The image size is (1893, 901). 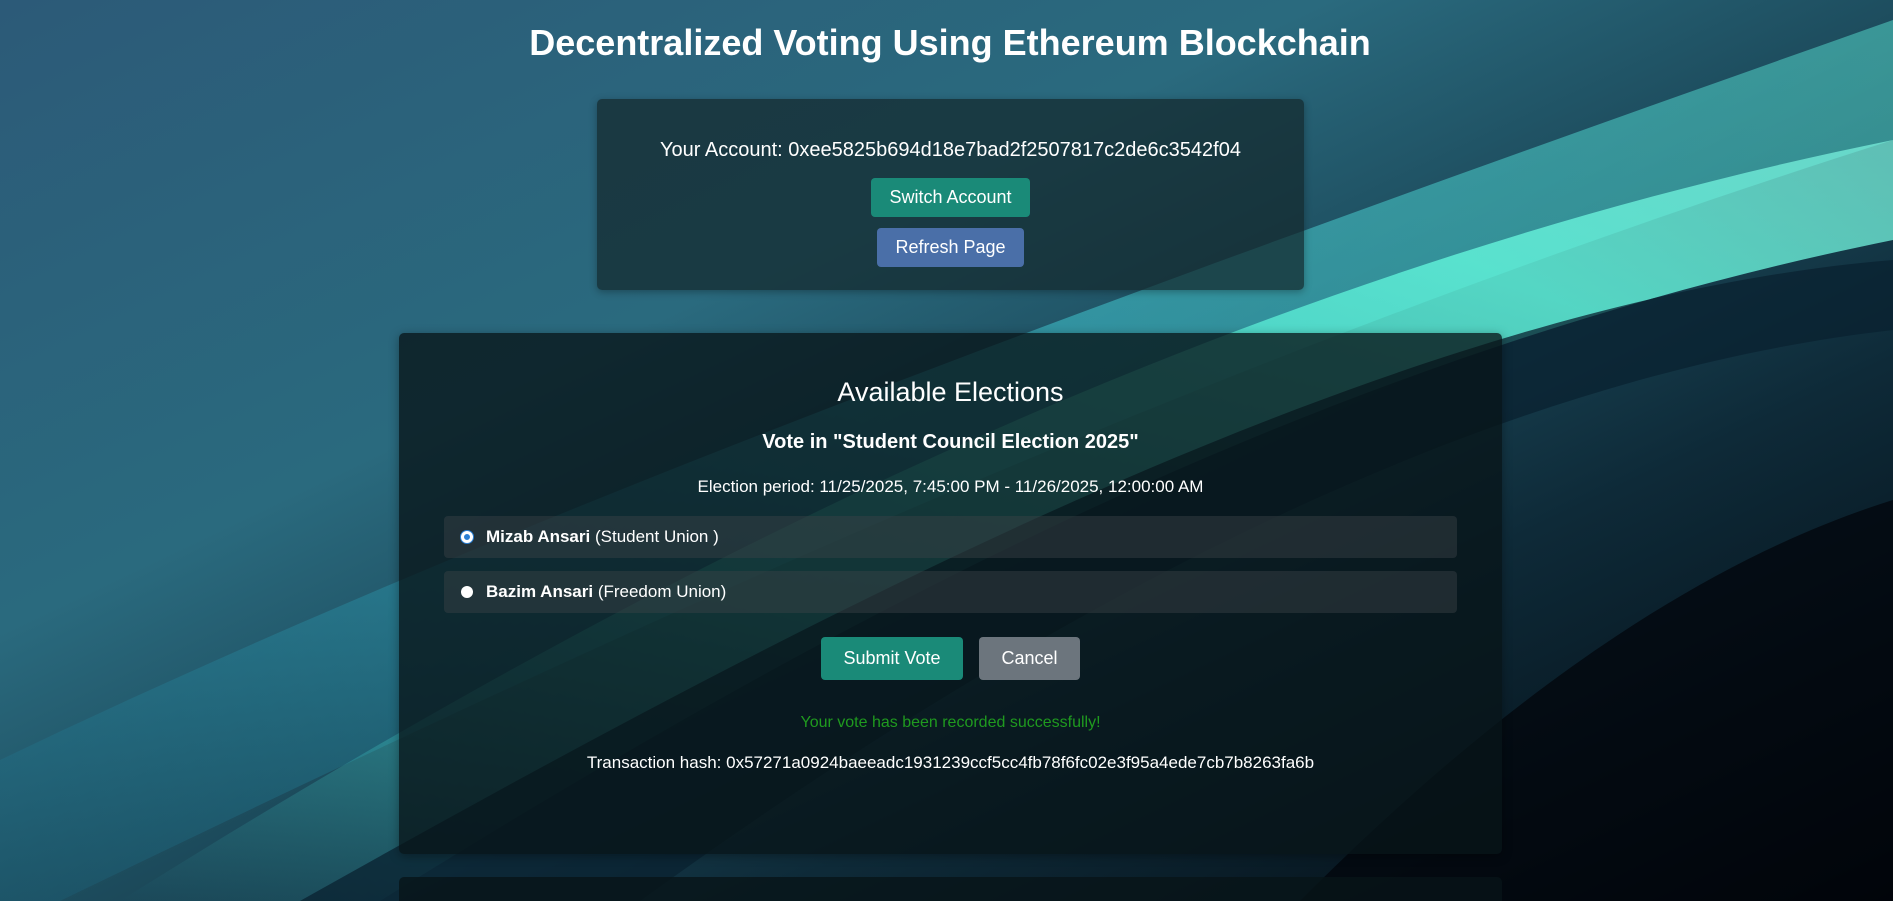 What do you see at coordinates (950, 889) in the screenshot?
I see `next-panel` at bounding box center [950, 889].